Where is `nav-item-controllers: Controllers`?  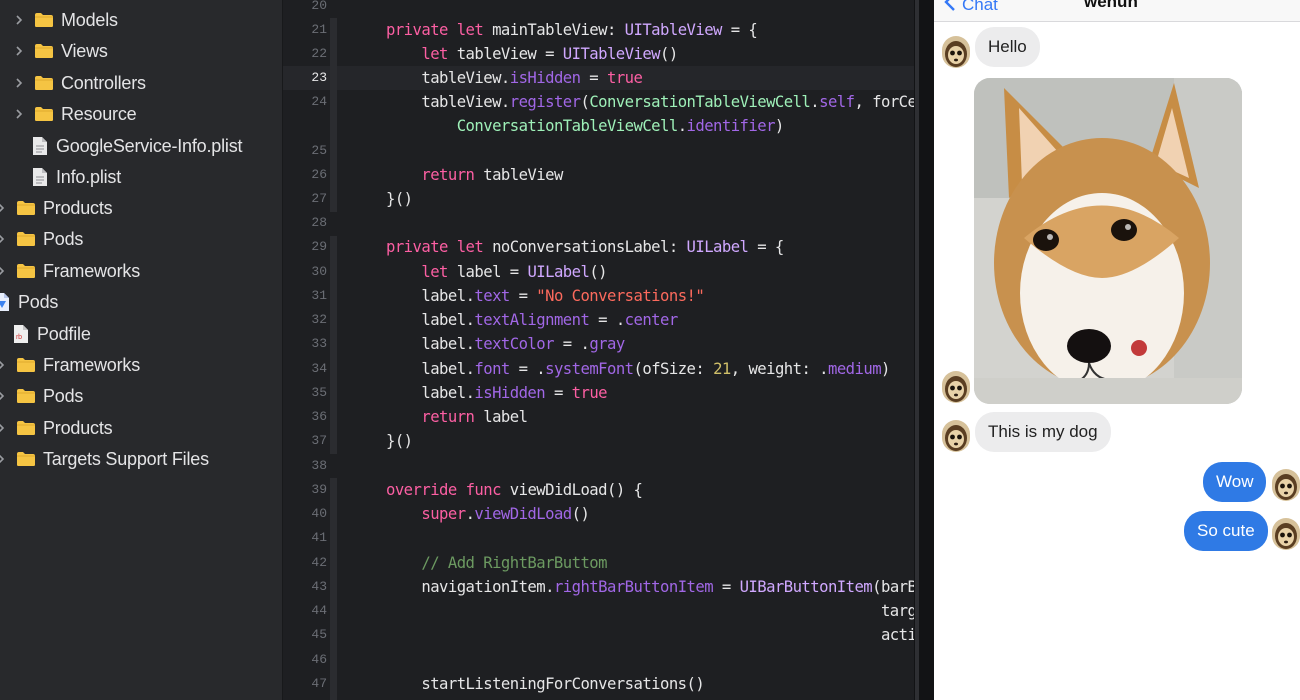
nav-item-controllers: Controllers is located at coordinates (79, 83).